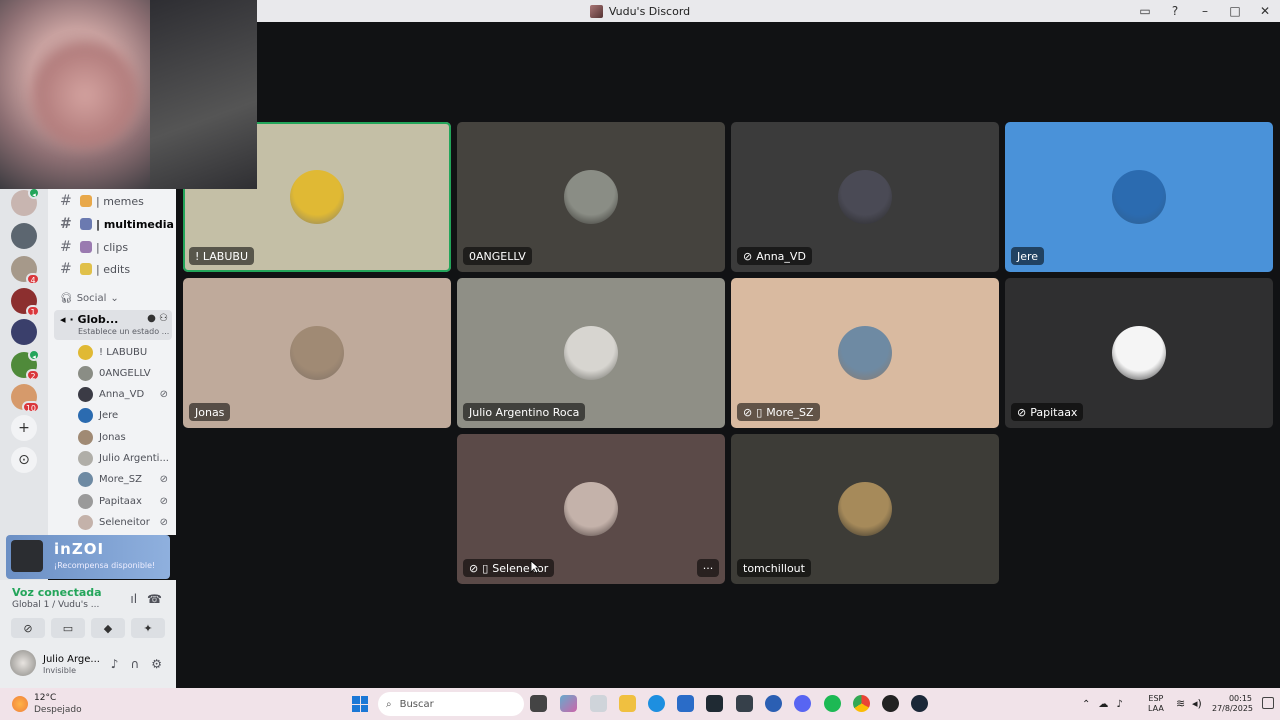 The width and height of the screenshot is (1280, 720). Describe the element at coordinates (163, 318) in the screenshot. I see `add-member-icon: ⚇` at that location.